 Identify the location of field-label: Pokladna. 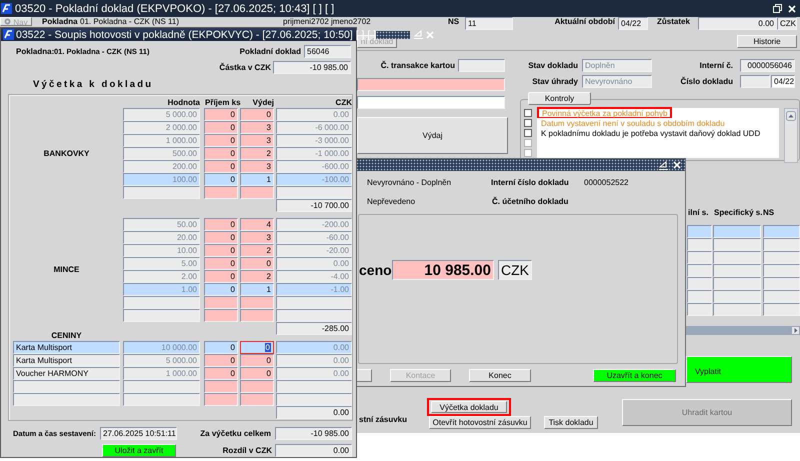
(60, 21).